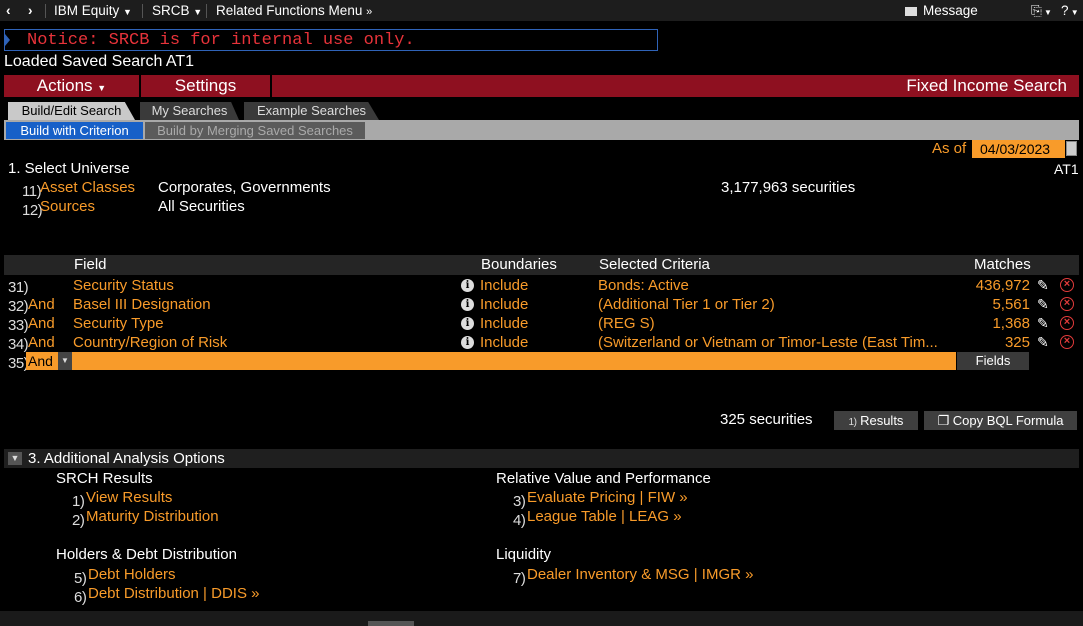 The width and height of the screenshot is (1083, 626). Describe the element at coordinates (64, 85) in the screenshot. I see `actions-label: Actions` at that location.